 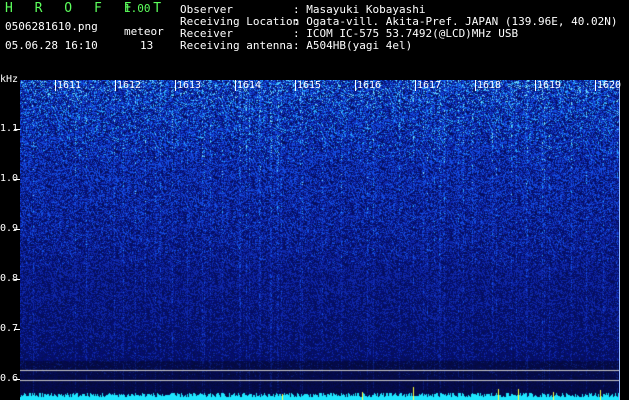 I want to click on antenna-value: : A504HB(yagi 4el), so click(x=353, y=45).